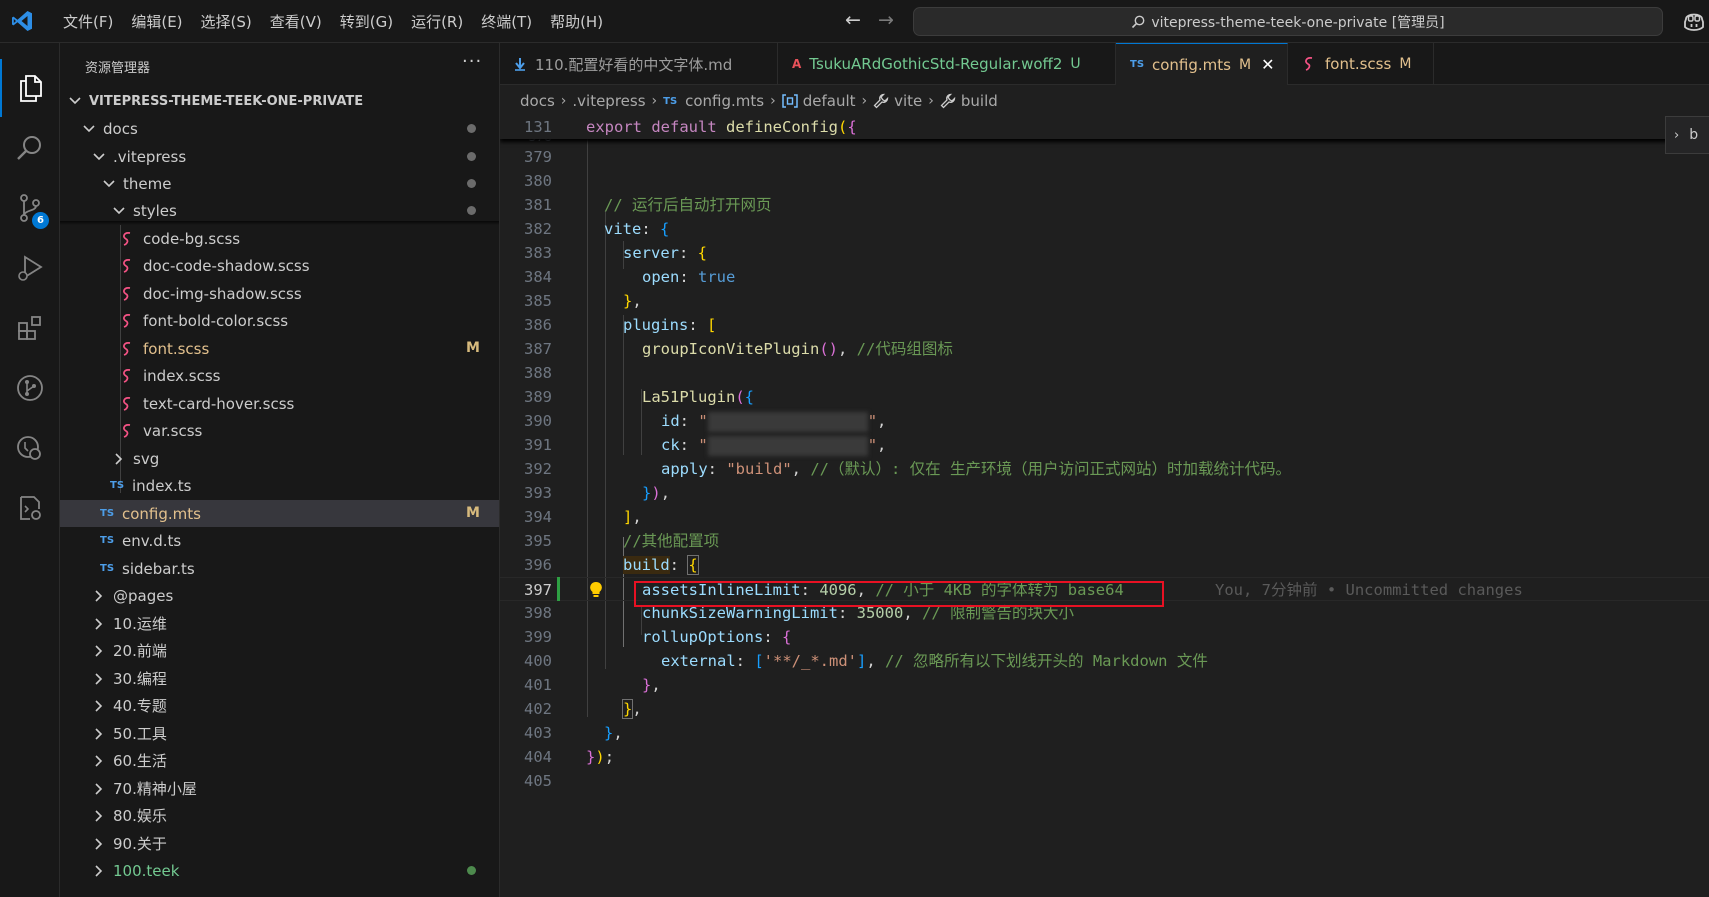 This screenshot has width=1709, height=897. Describe the element at coordinates (632, 517) in the screenshot. I see `code-line: ],` at that location.